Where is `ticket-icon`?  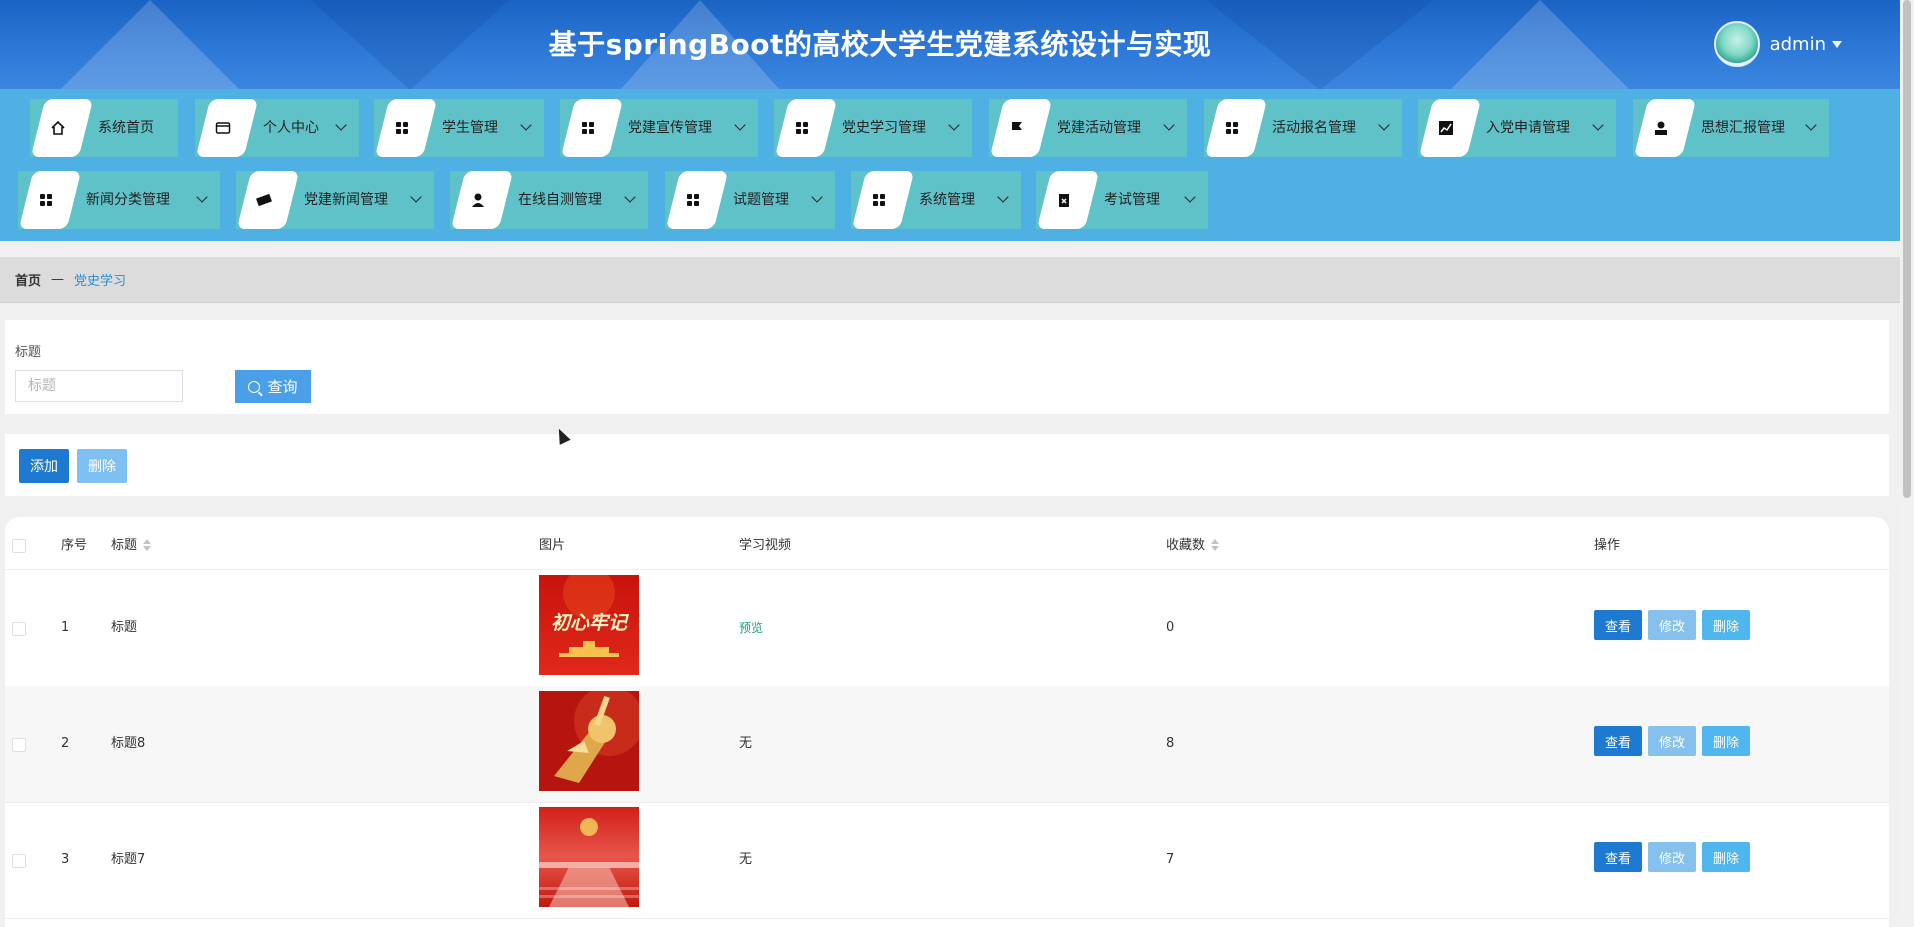
ticket-icon is located at coordinates (264, 200).